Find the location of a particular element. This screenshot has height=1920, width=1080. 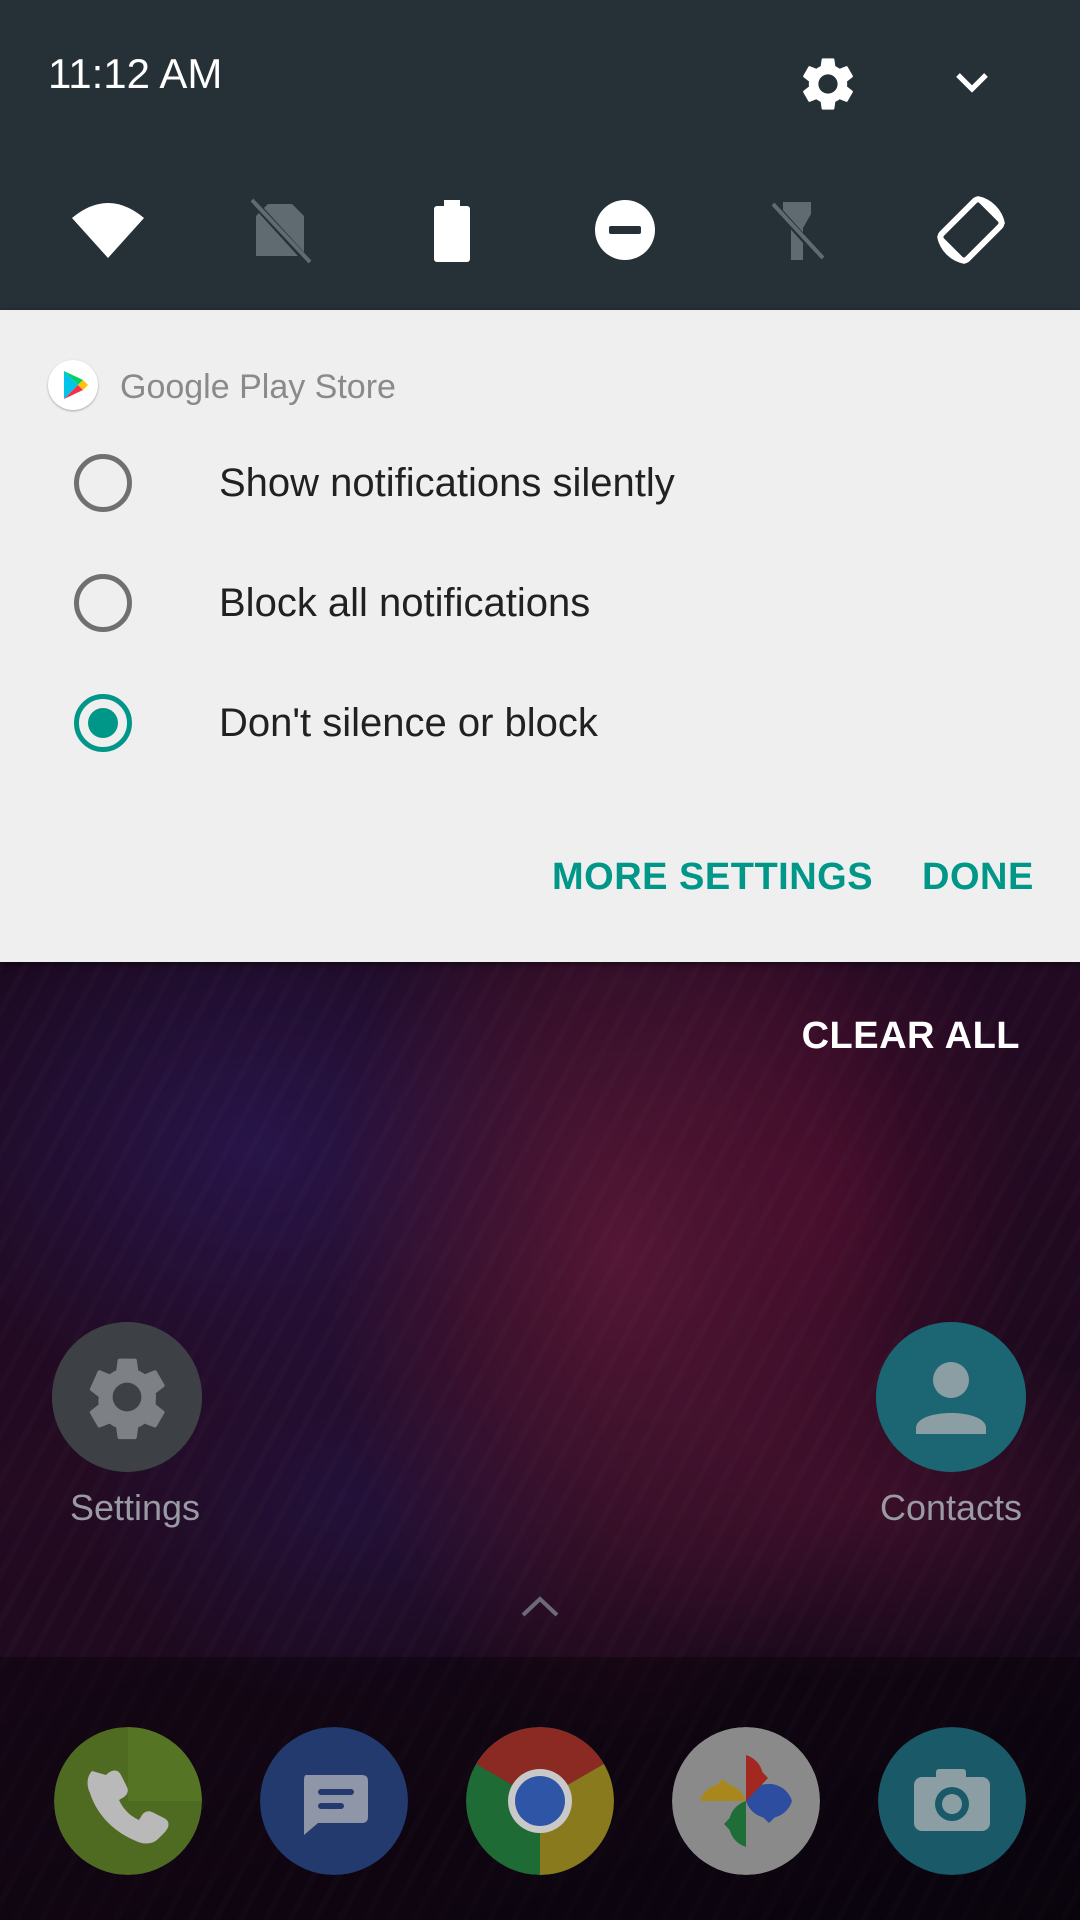

wifi-icon is located at coordinates (108, 230).